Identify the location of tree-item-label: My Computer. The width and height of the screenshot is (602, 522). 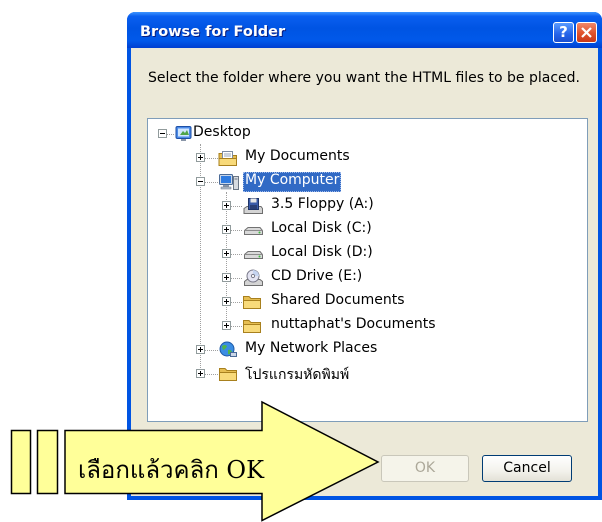
(292, 182).